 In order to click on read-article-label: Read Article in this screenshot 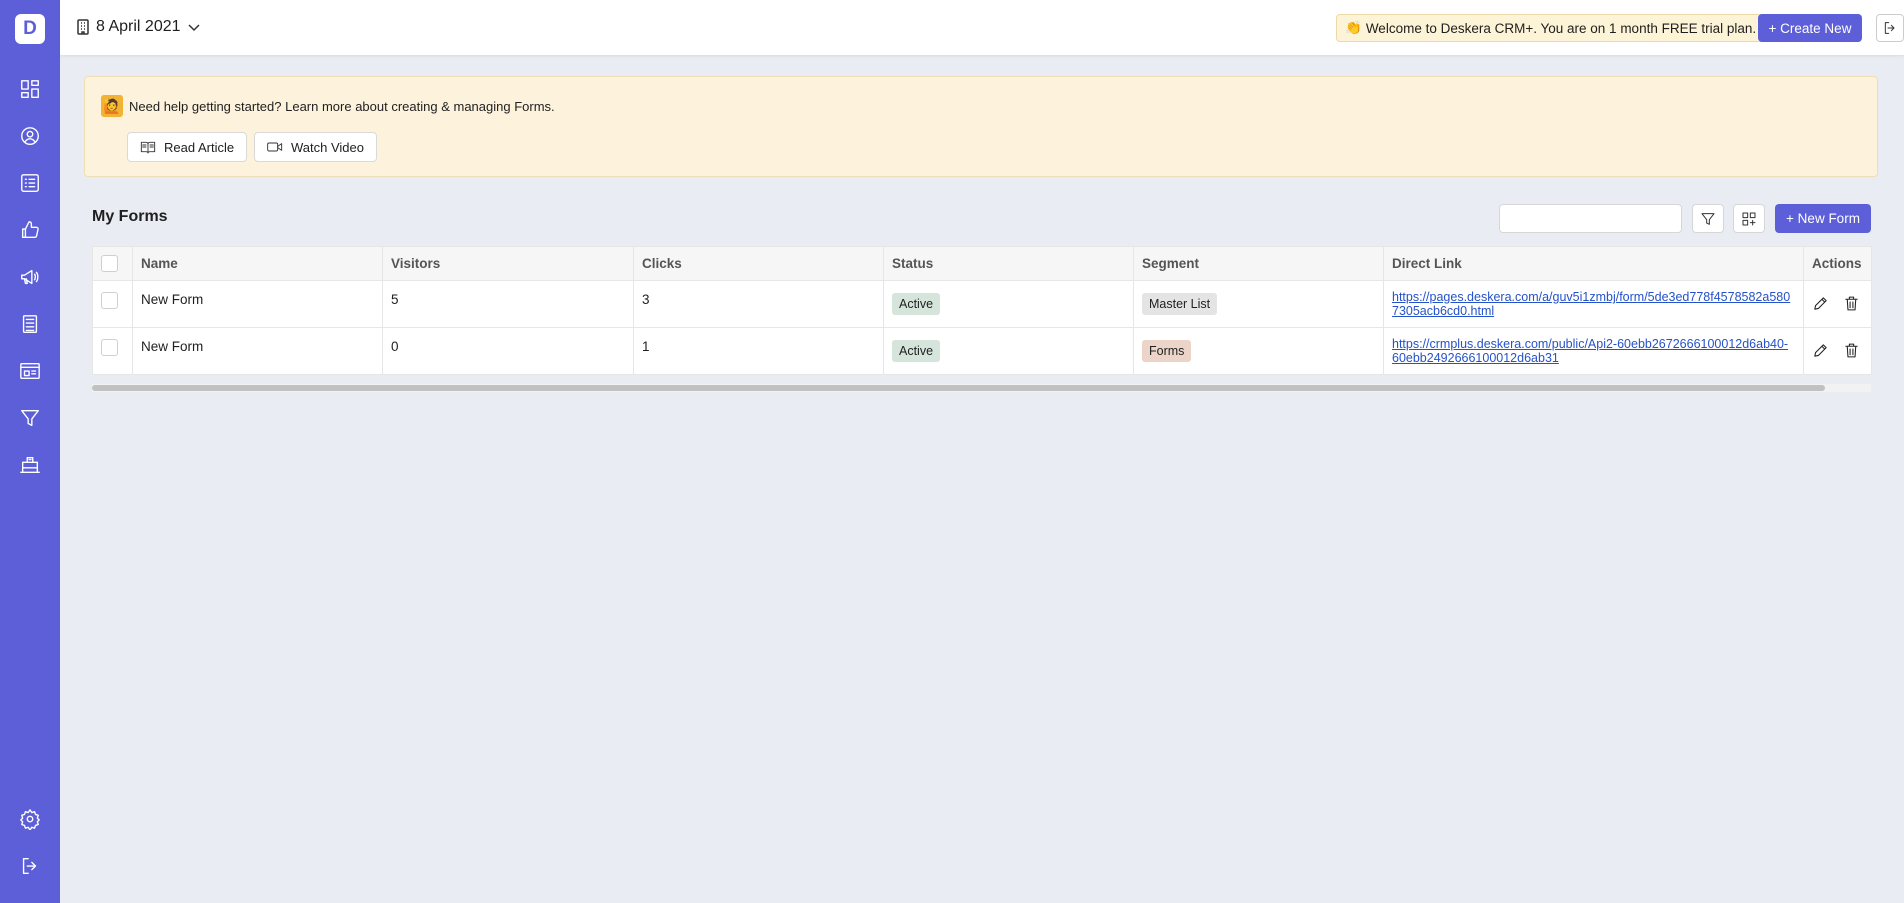, I will do `click(199, 147)`.